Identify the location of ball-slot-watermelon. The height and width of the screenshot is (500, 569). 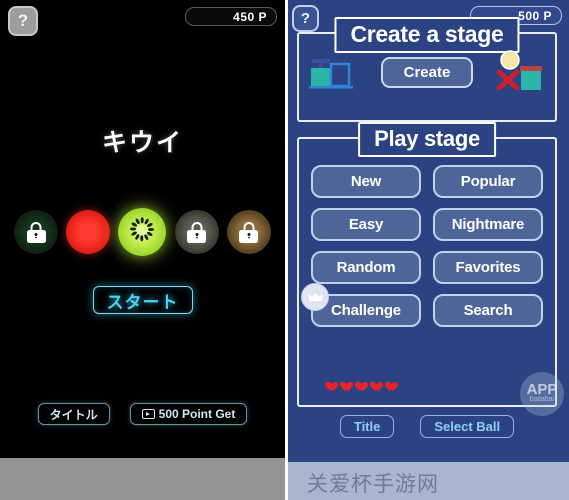
(88, 232).